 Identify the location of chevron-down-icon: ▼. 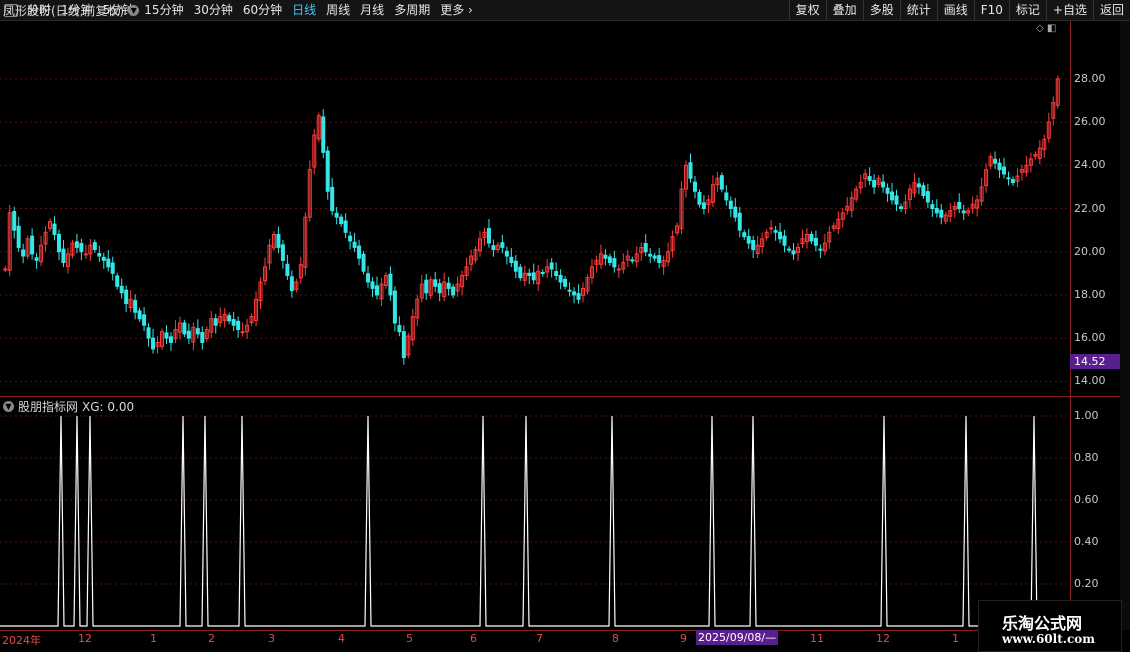
(8, 406).